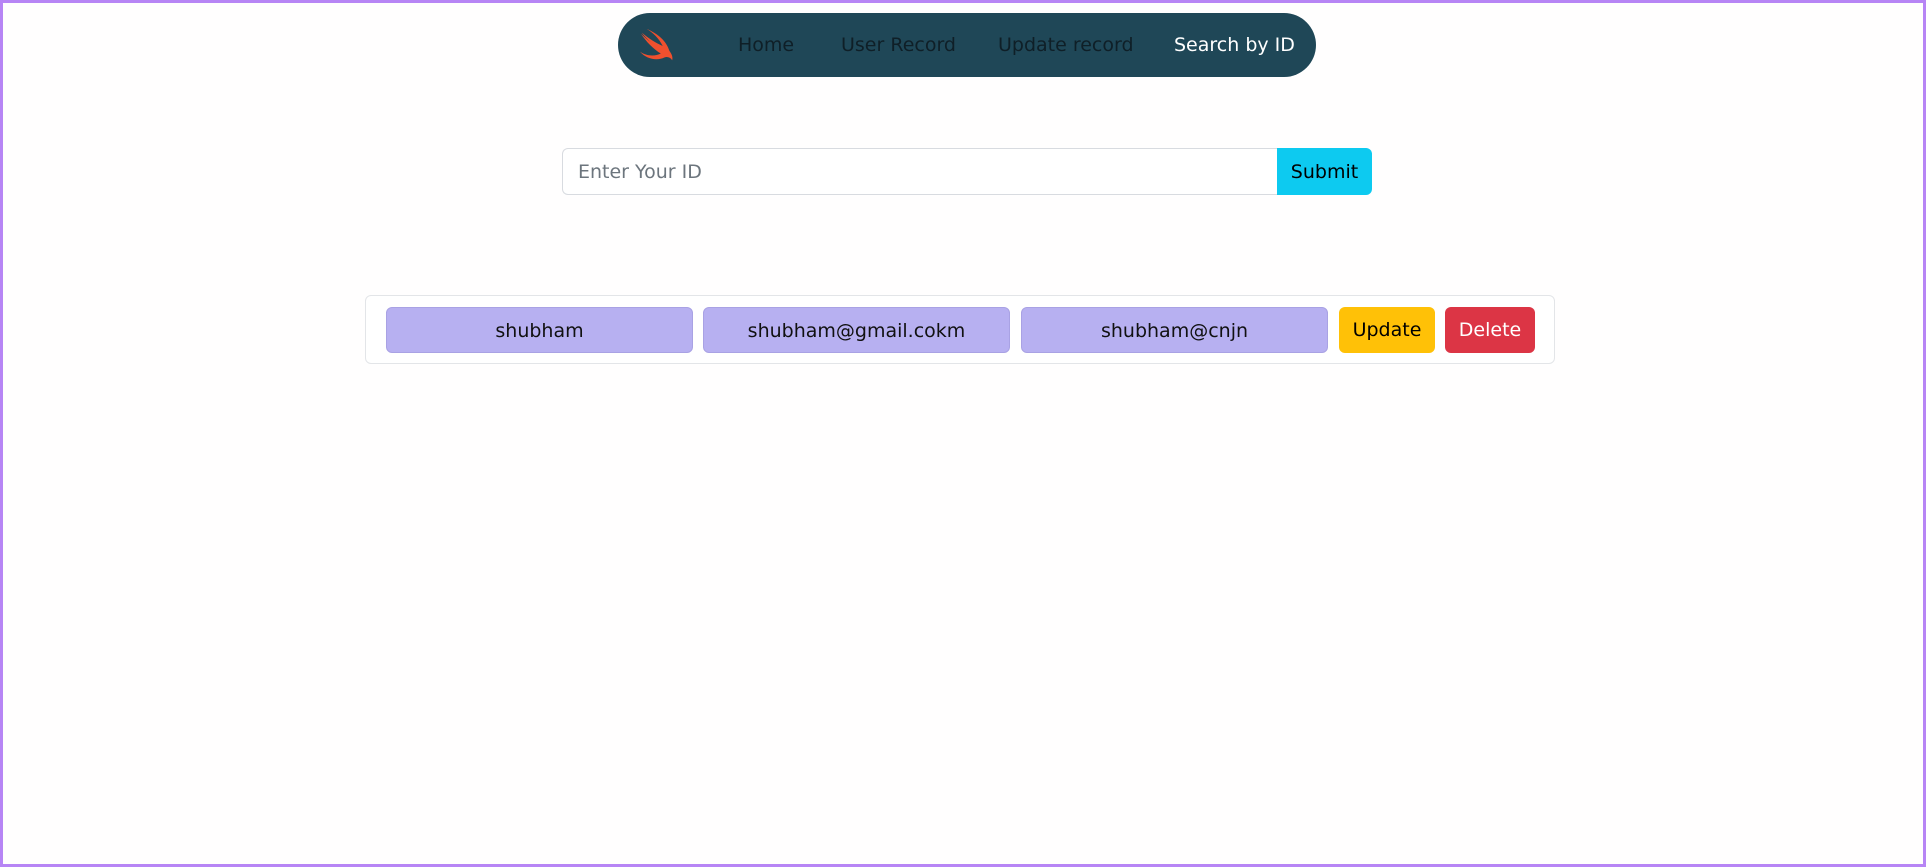 This screenshot has height=867, width=1926. What do you see at coordinates (1324, 171) in the screenshot?
I see `submit-button: Submit` at bounding box center [1324, 171].